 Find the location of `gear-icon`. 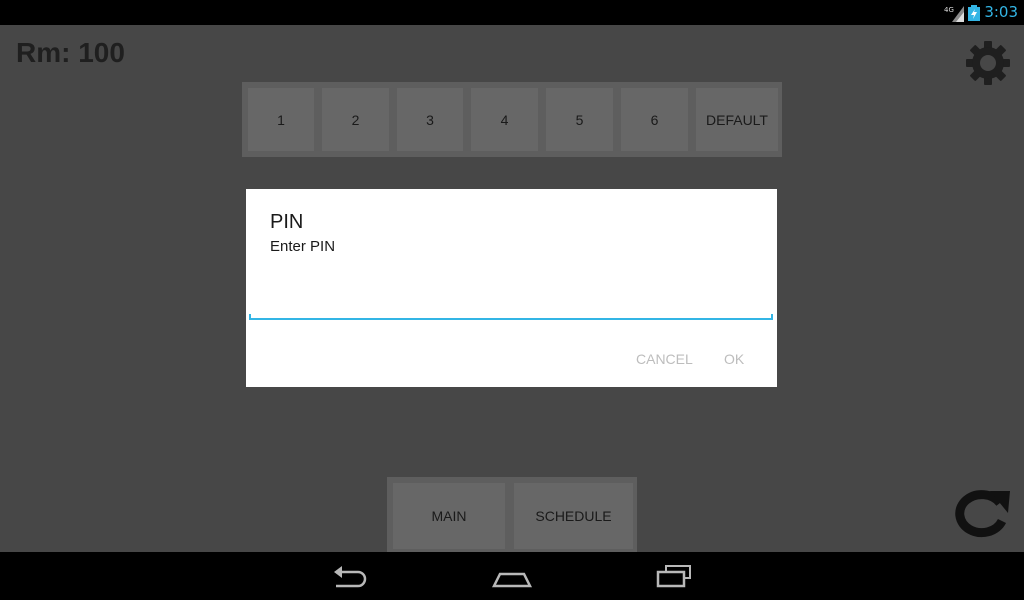

gear-icon is located at coordinates (988, 63).